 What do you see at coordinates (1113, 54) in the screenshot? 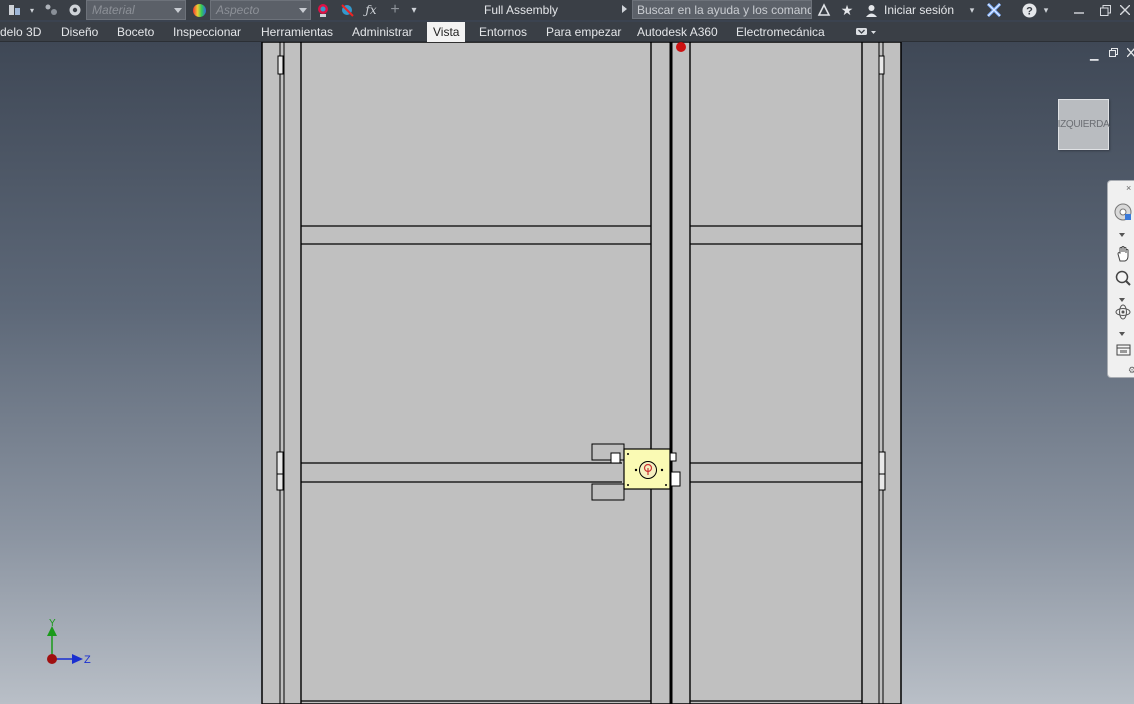
I see `viewport-restore-icon` at bounding box center [1113, 54].